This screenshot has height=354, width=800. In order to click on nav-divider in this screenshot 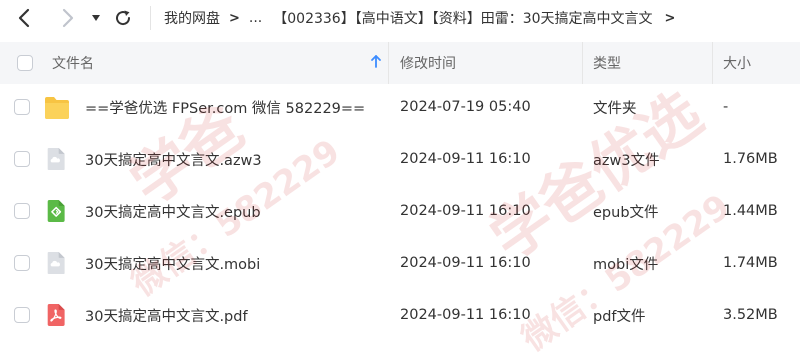, I will do `click(150, 18)`.